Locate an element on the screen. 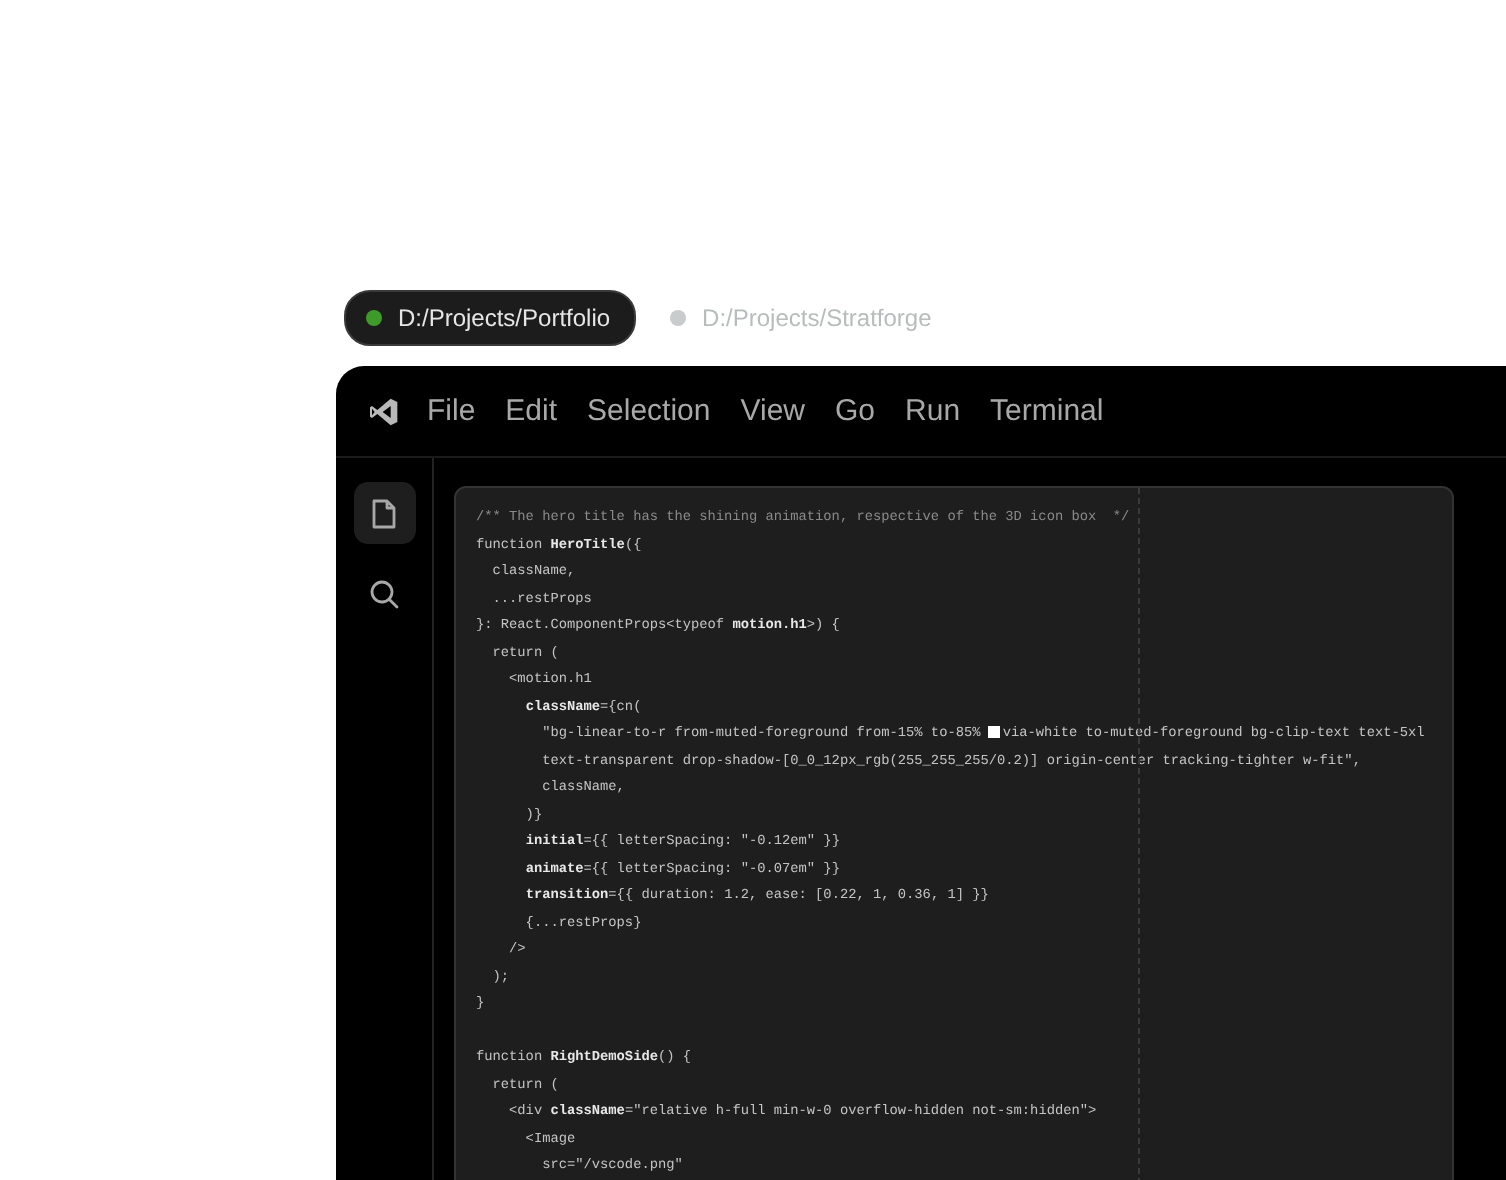 The width and height of the screenshot is (1506, 1180). workspace-tab: D:/Projects/Portfolio is located at coordinates (490, 318).